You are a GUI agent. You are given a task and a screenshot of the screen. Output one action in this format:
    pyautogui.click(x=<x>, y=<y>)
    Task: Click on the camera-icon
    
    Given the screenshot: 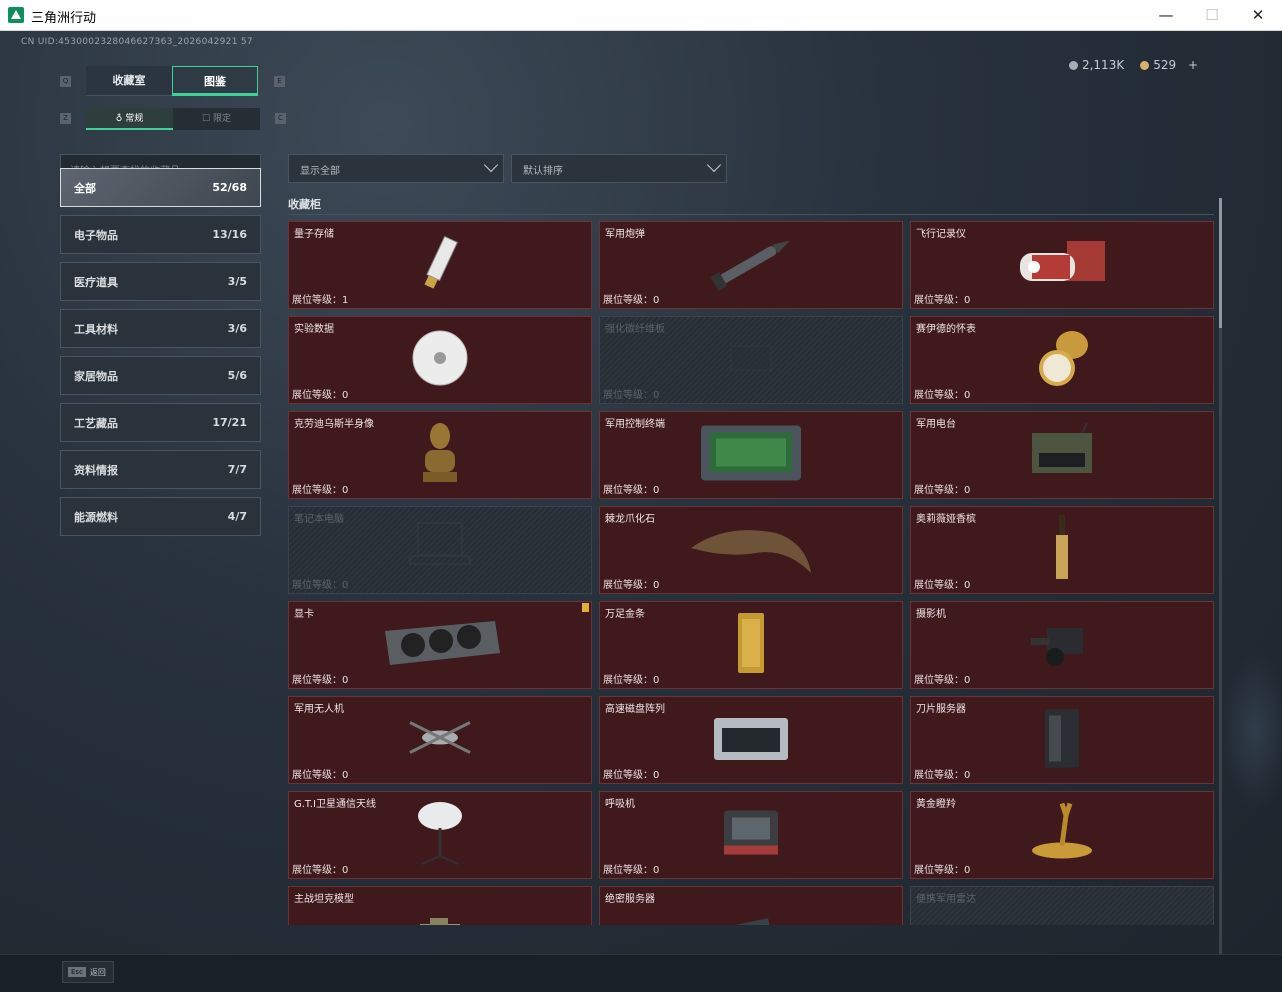 What is the action you would take?
    pyautogui.click(x=1062, y=645)
    